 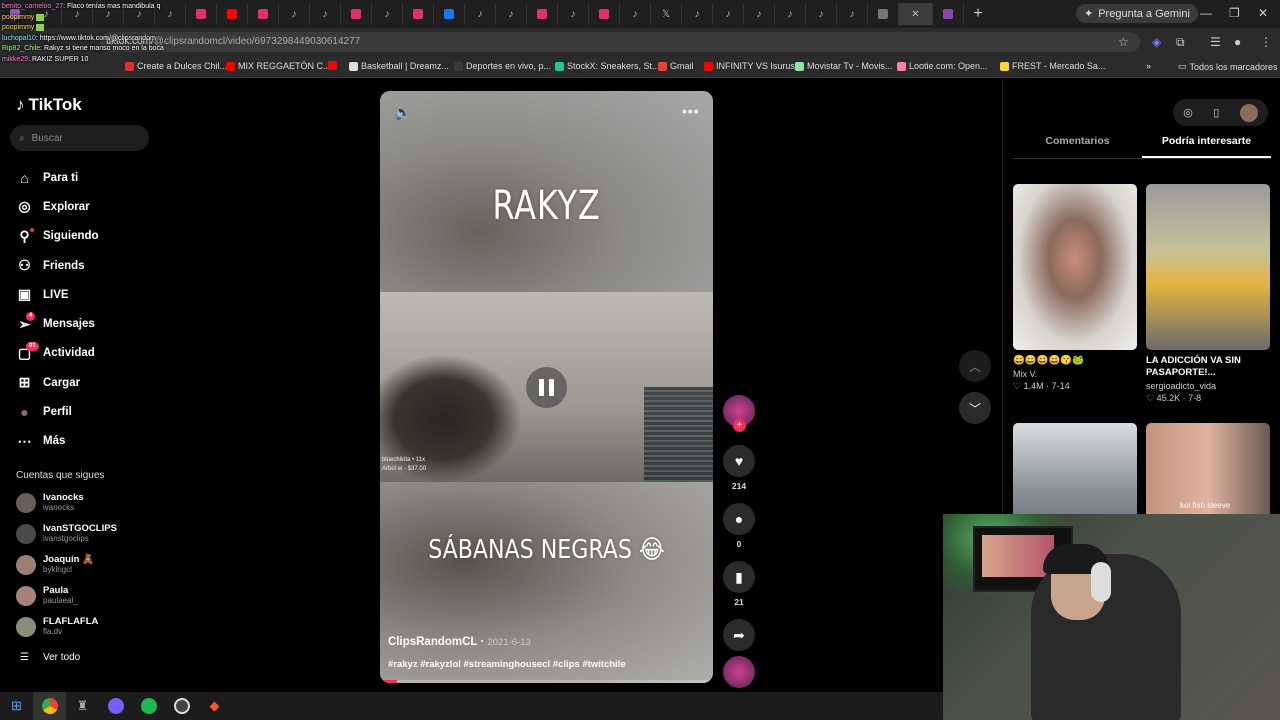 What do you see at coordinates (214, 706) in the screenshot?
I see `brave-icon: ◆` at bounding box center [214, 706].